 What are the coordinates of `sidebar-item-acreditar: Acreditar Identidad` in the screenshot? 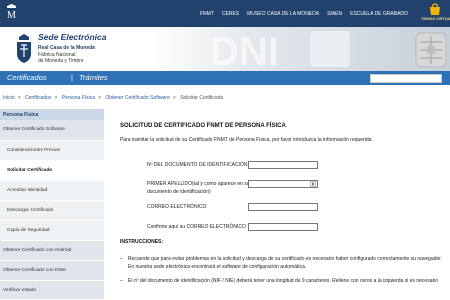 It's located at (52, 191).